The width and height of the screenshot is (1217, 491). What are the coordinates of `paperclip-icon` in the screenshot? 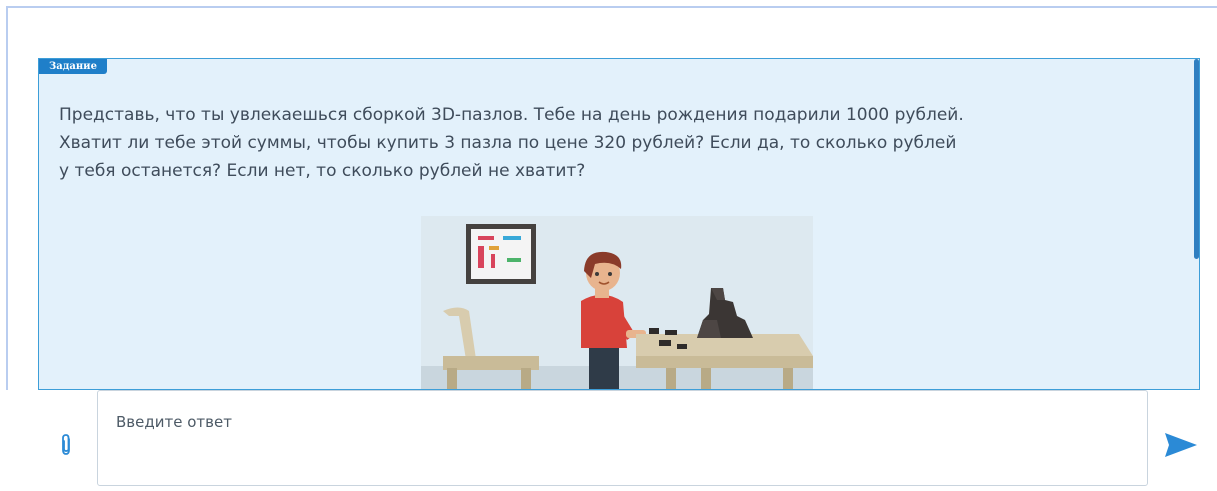 It's located at (66, 444).